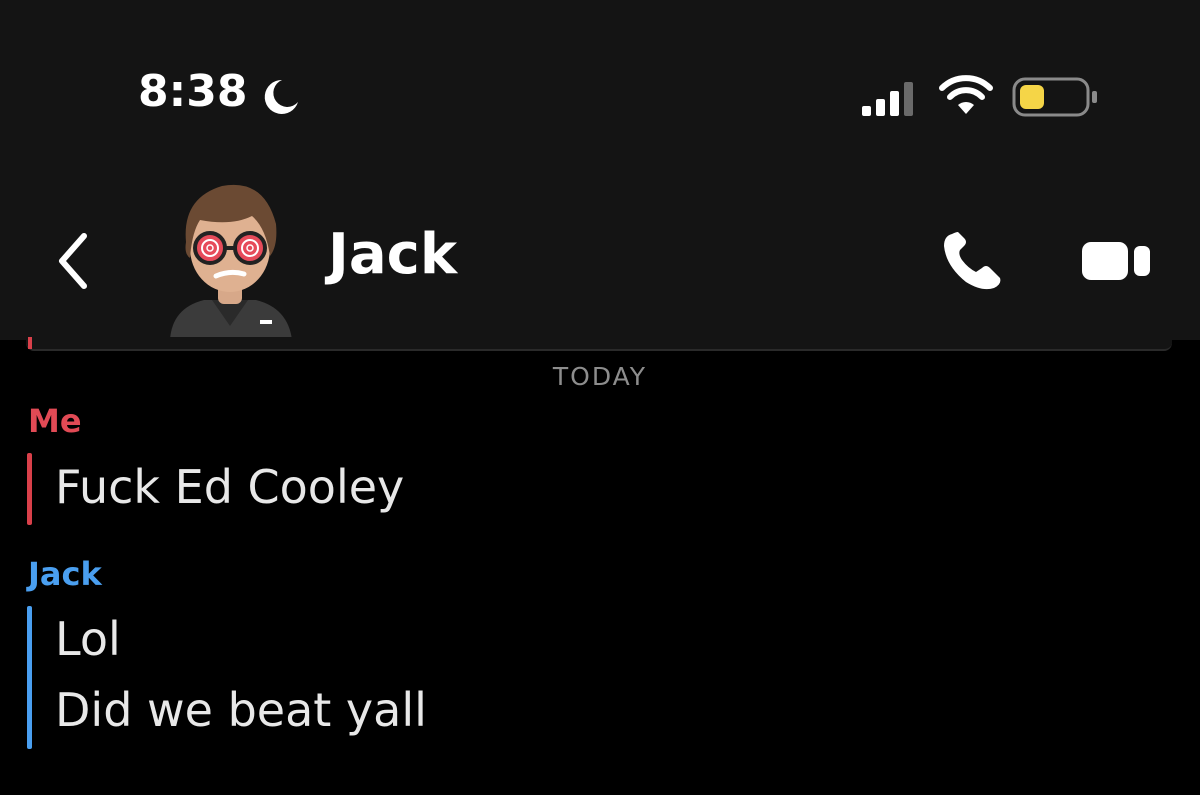 This screenshot has width=1200, height=795. I want to click on message-bar-jack, so click(29, 677).